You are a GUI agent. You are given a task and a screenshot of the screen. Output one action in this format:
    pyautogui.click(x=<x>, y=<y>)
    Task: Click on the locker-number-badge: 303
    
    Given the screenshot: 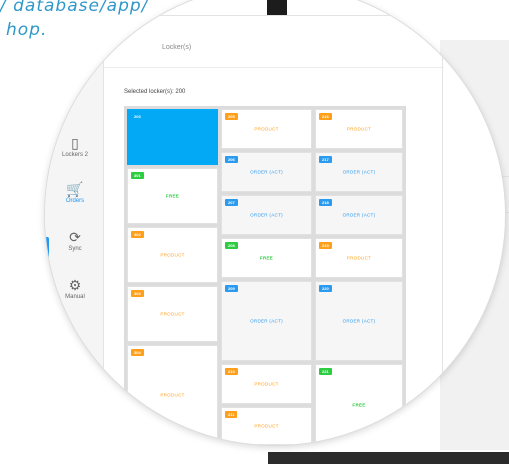 What is the action you would take?
    pyautogui.click(x=137, y=293)
    